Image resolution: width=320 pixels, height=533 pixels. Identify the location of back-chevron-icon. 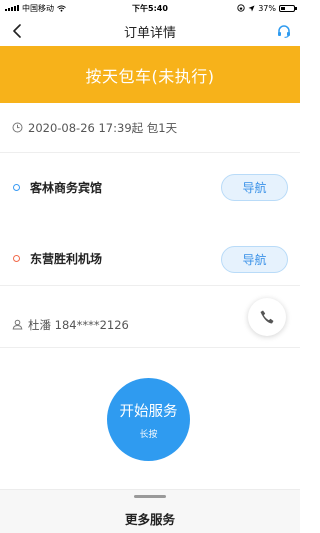
(17, 31).